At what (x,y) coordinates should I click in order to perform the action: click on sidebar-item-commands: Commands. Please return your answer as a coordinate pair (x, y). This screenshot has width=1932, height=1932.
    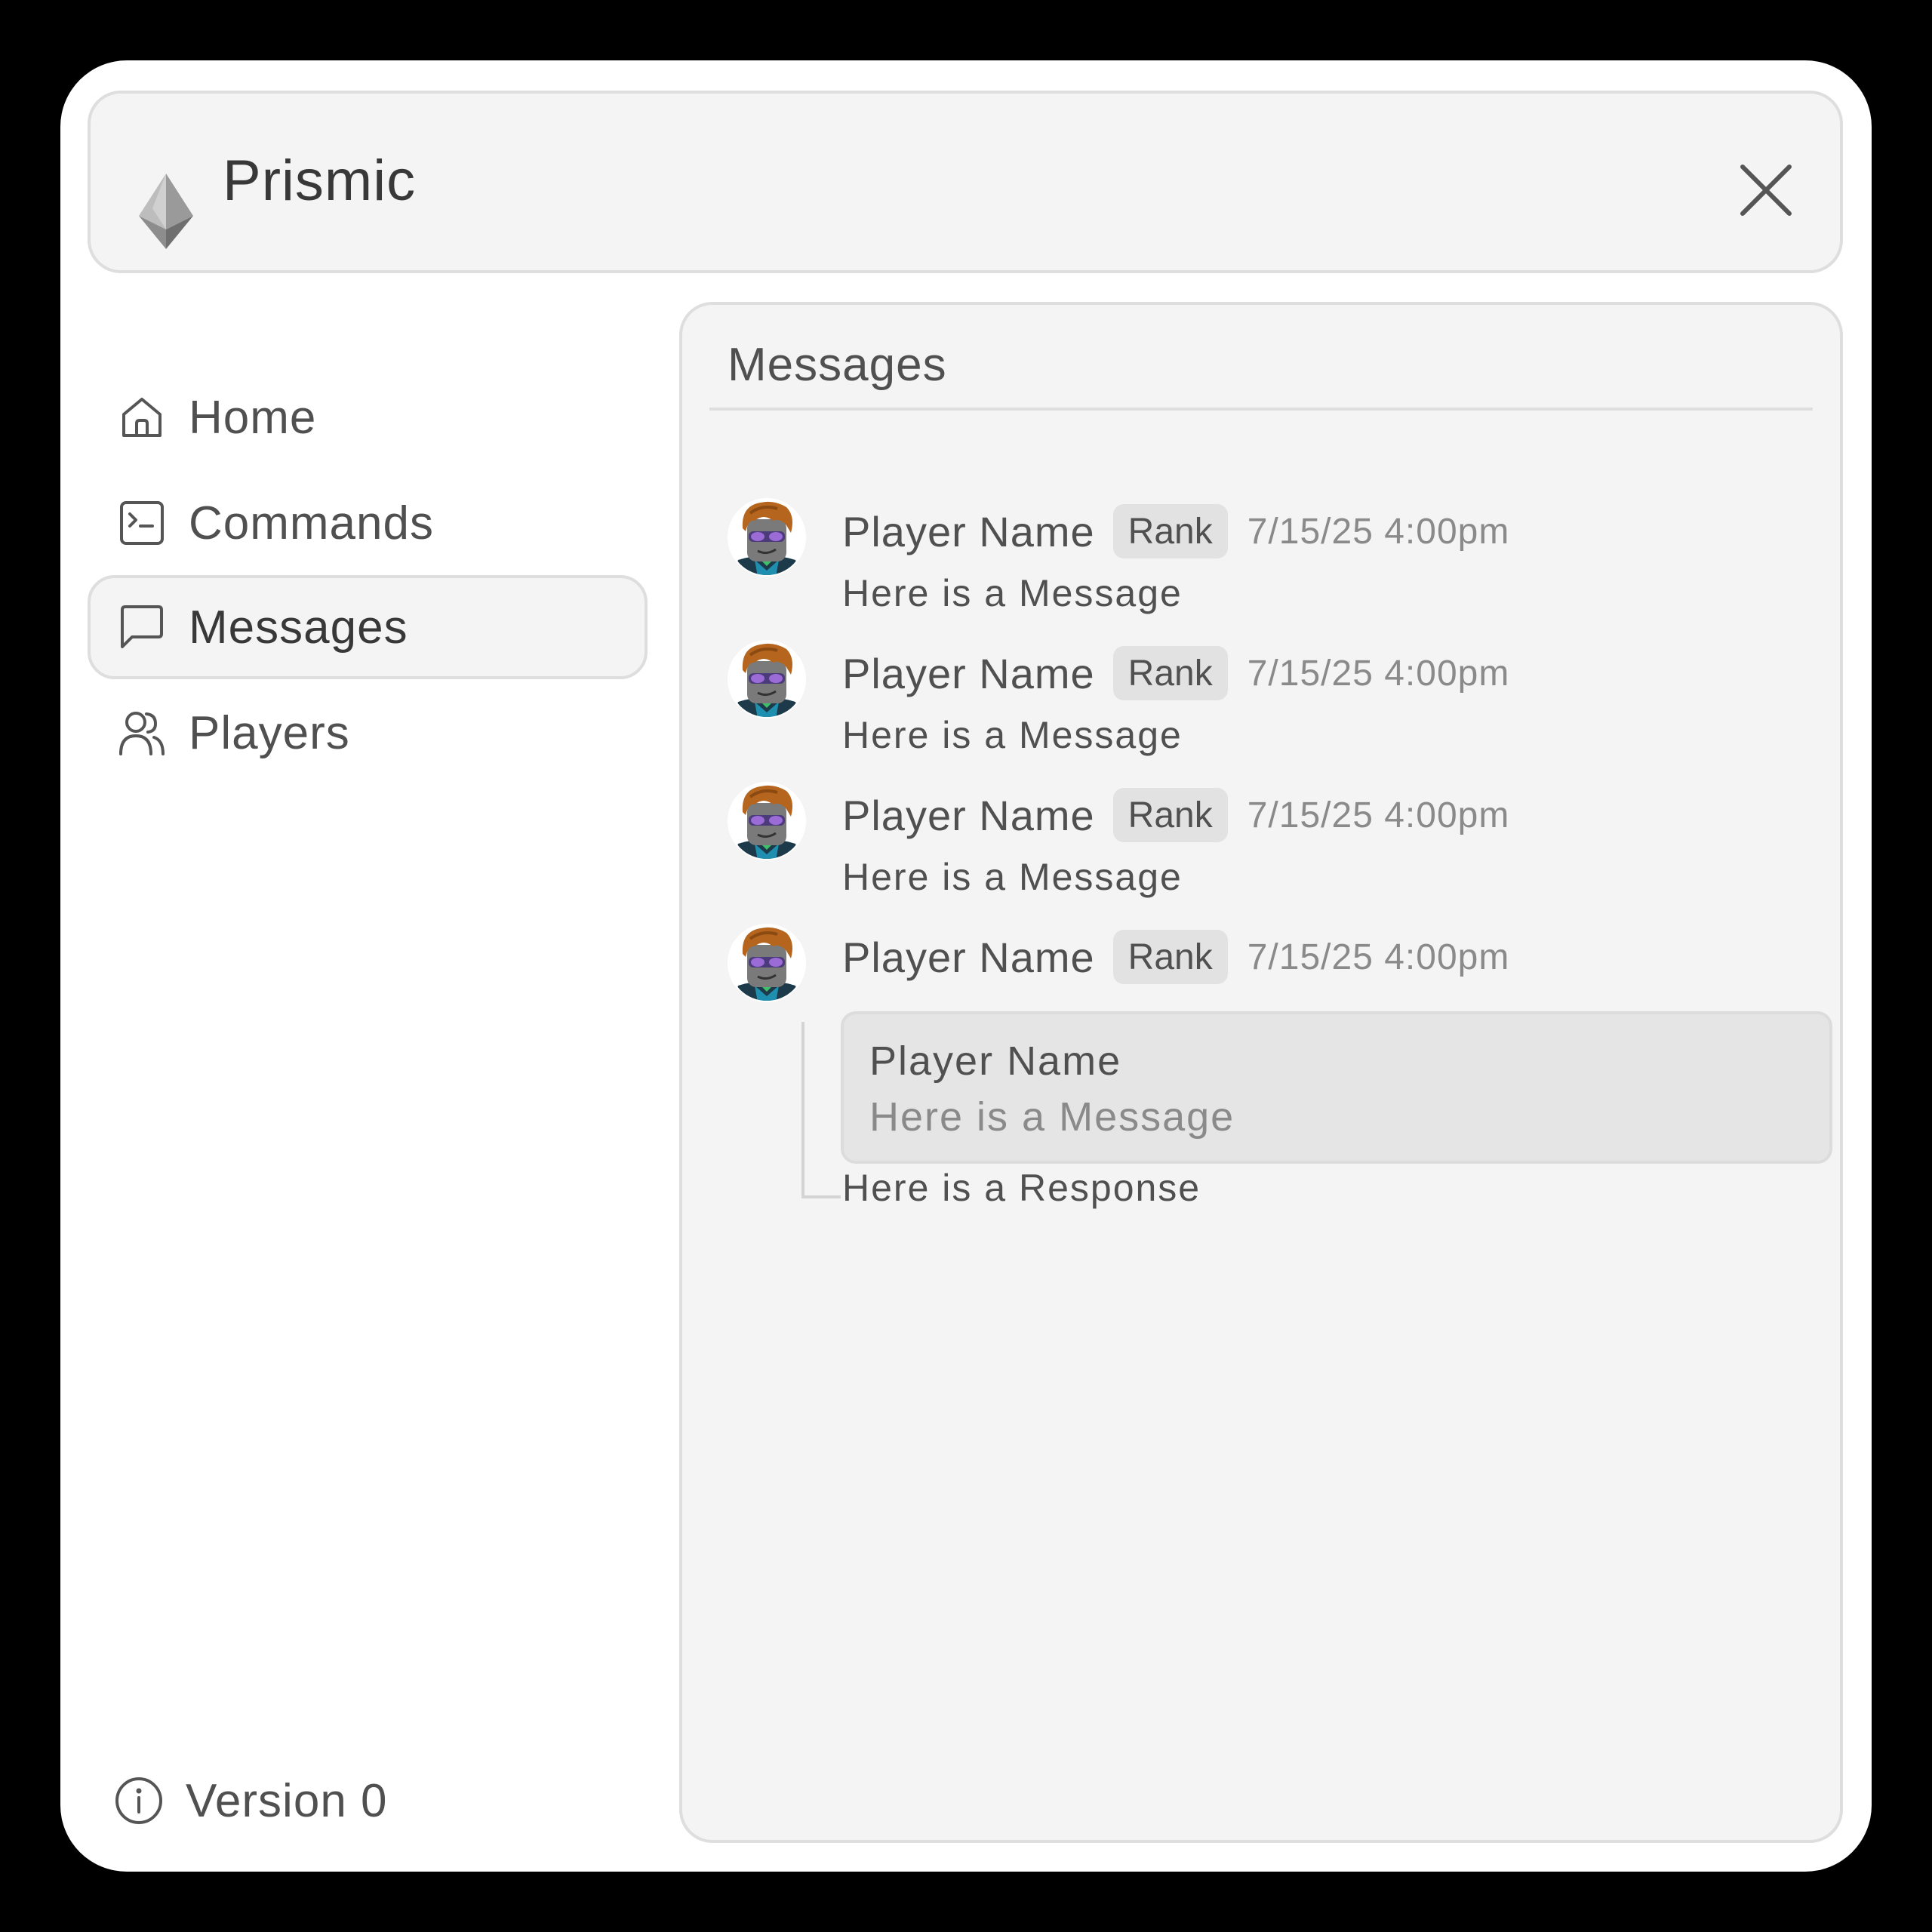
    Looking at the image, I should click on (368, 523).